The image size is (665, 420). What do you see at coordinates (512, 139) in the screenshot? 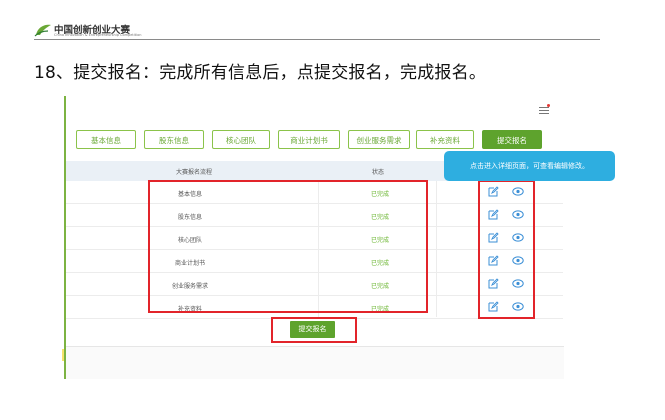
I see `tab-submit-registration: 提交报名` at bounding box center [512, 139].